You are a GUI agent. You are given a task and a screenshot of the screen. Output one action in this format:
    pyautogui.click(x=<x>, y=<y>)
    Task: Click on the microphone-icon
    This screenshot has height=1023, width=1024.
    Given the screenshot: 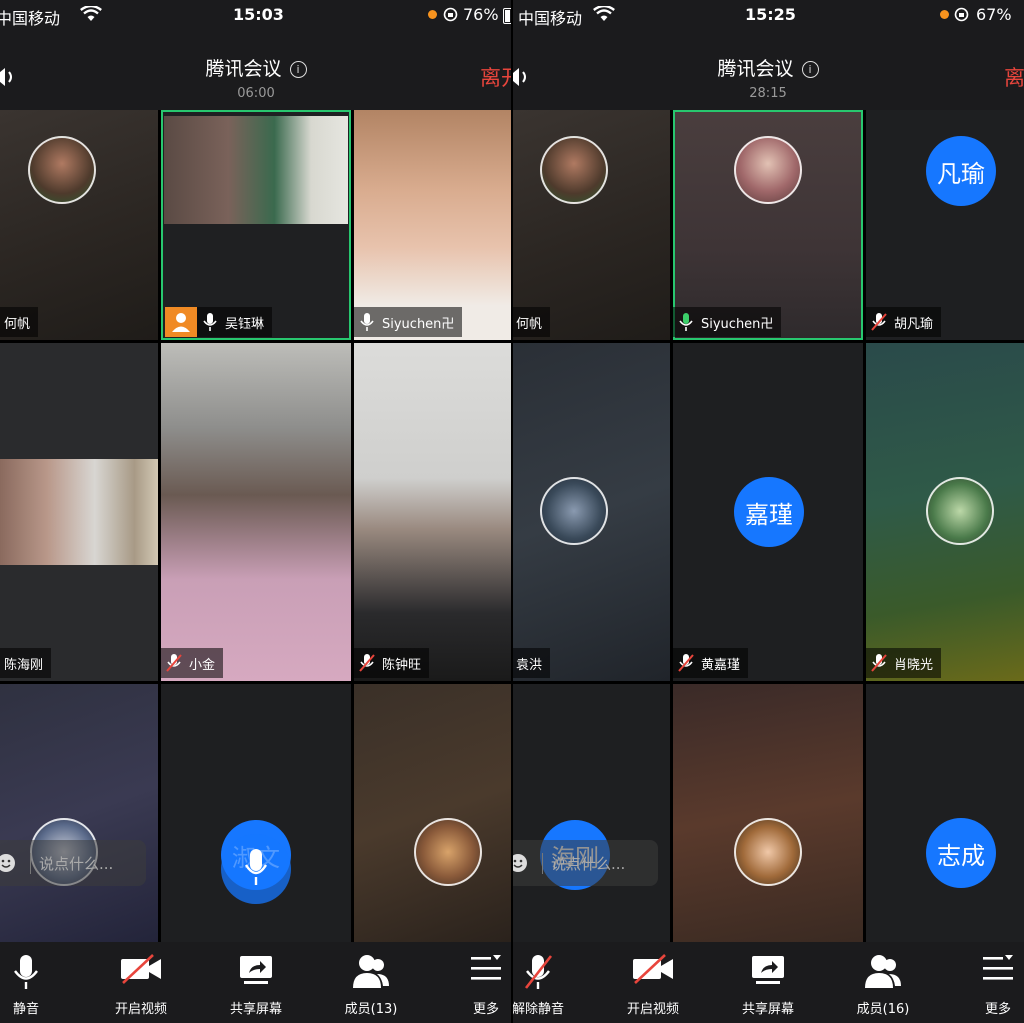 What is the action you would take?
    pyautogui.click(x=26, y=972)
    